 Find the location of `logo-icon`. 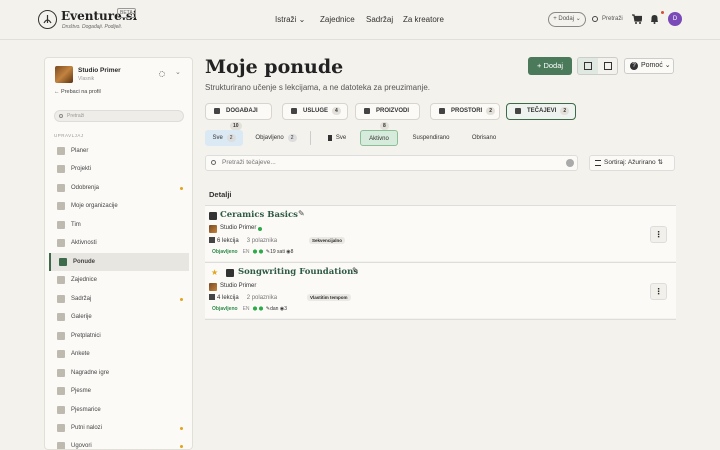

logo-icon is located at coordinates (47, 19).